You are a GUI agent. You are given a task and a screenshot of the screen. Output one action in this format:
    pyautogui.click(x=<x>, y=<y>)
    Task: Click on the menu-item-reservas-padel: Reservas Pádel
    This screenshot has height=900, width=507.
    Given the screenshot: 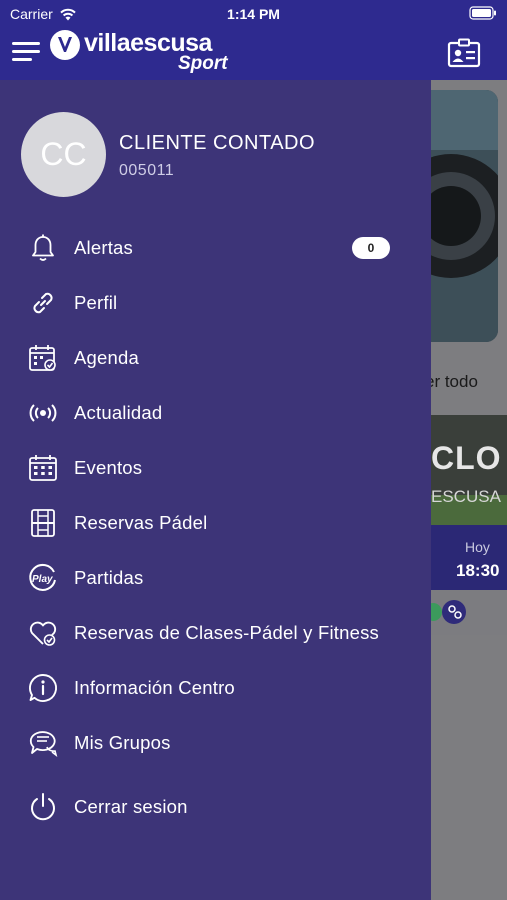 What is the action you would take?
    pyautogui.click(x=215, y=522)
    